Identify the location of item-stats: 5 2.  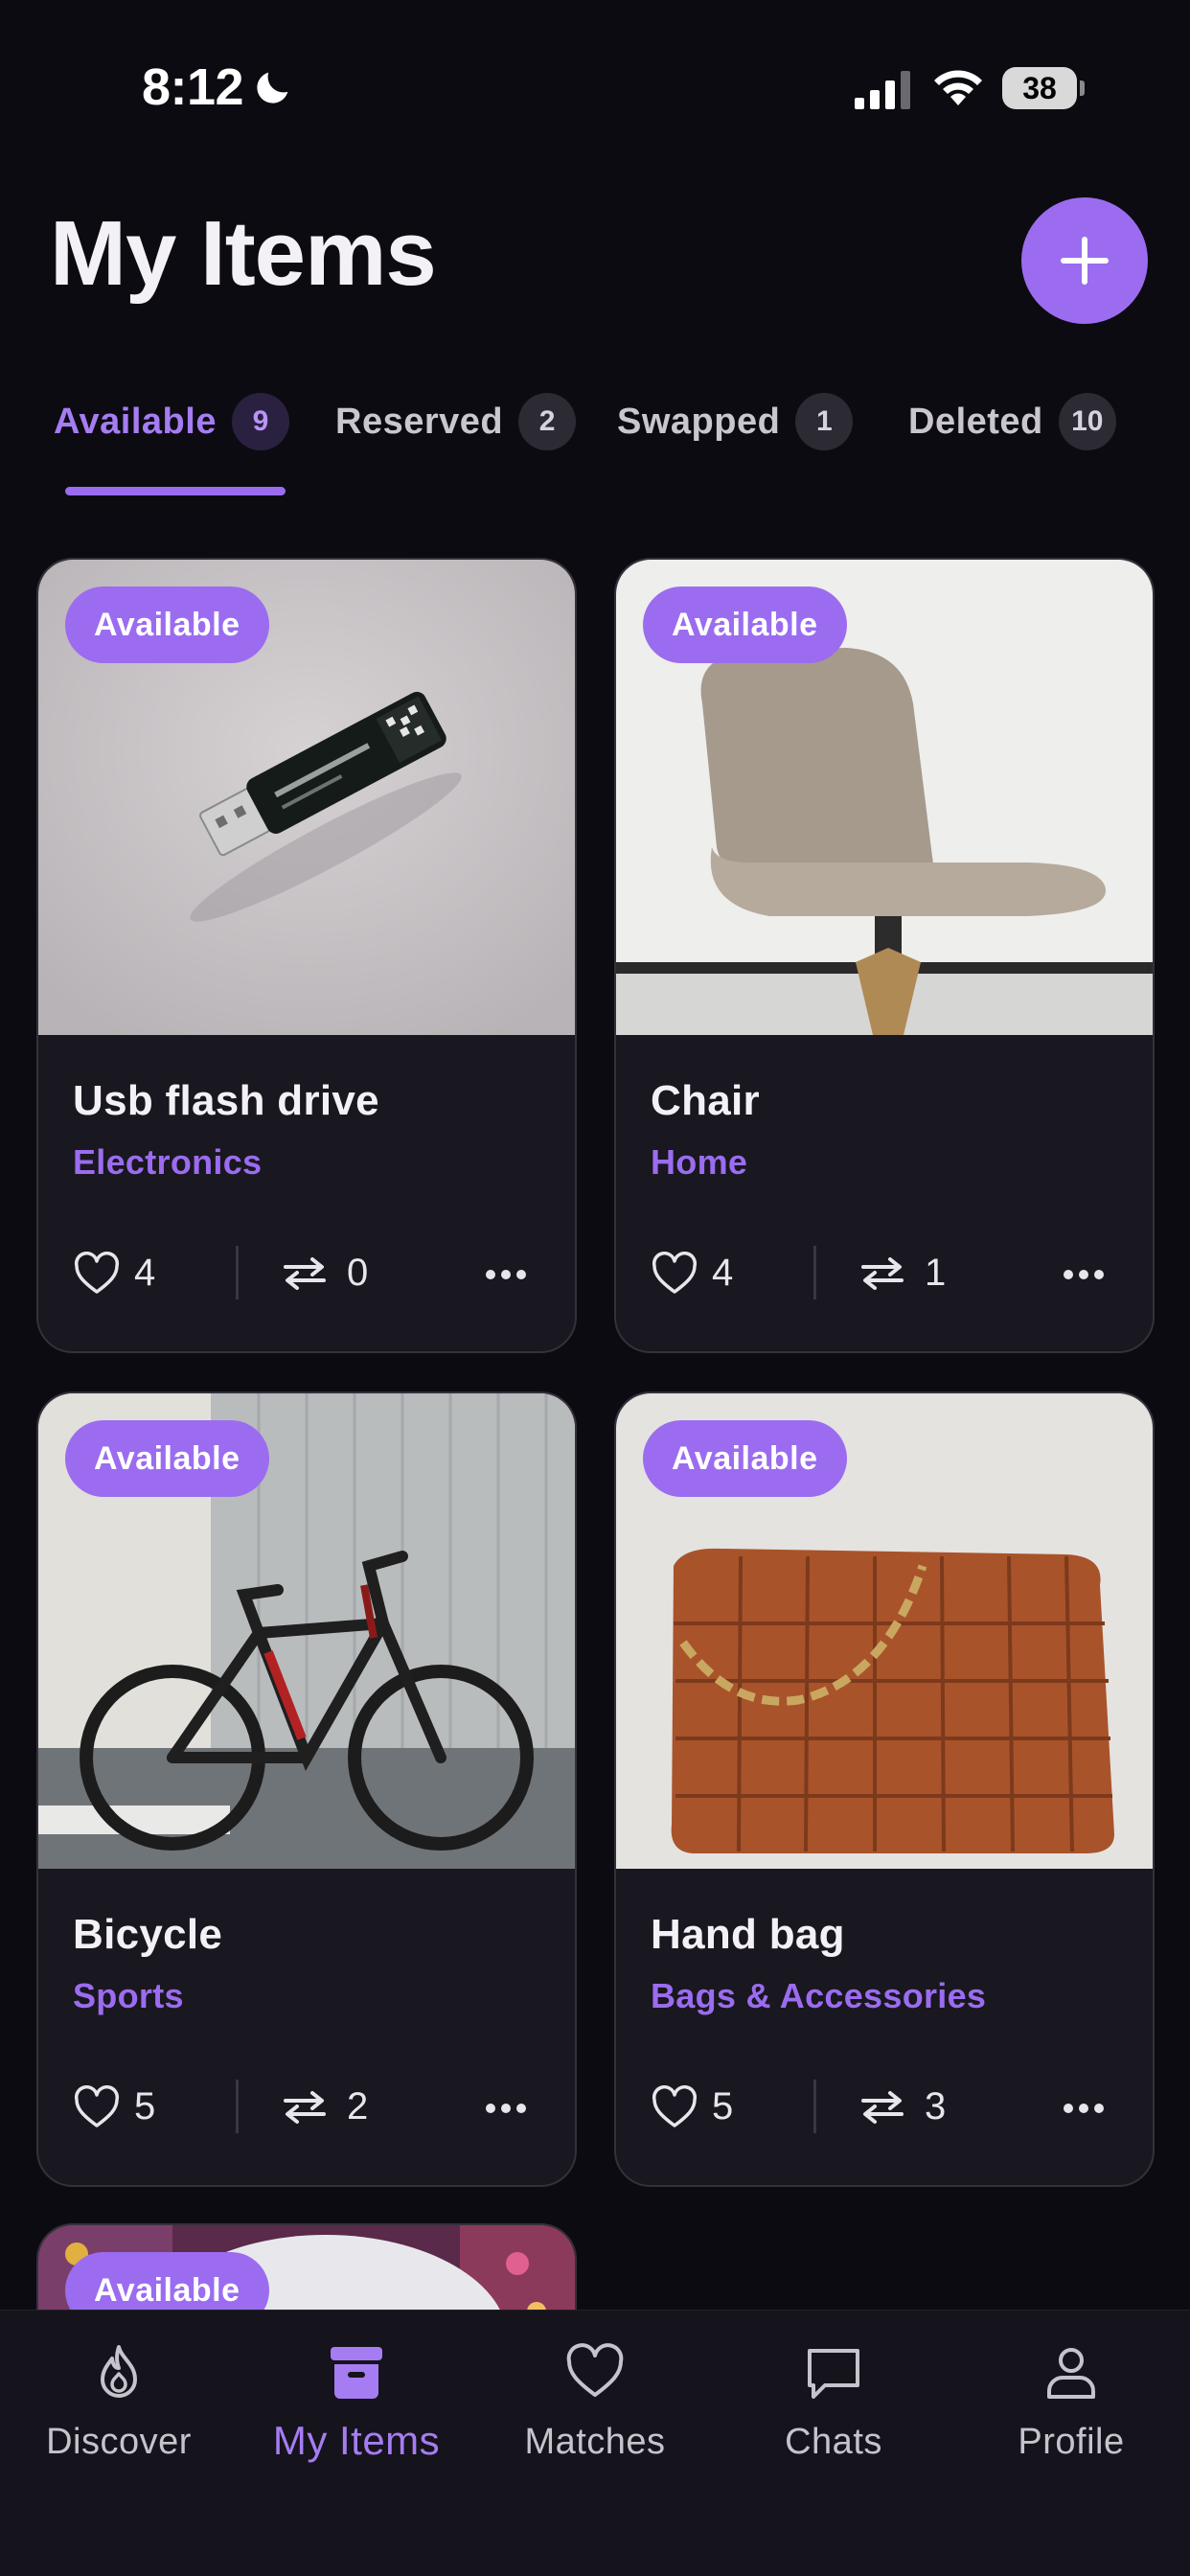
(308, 2107).